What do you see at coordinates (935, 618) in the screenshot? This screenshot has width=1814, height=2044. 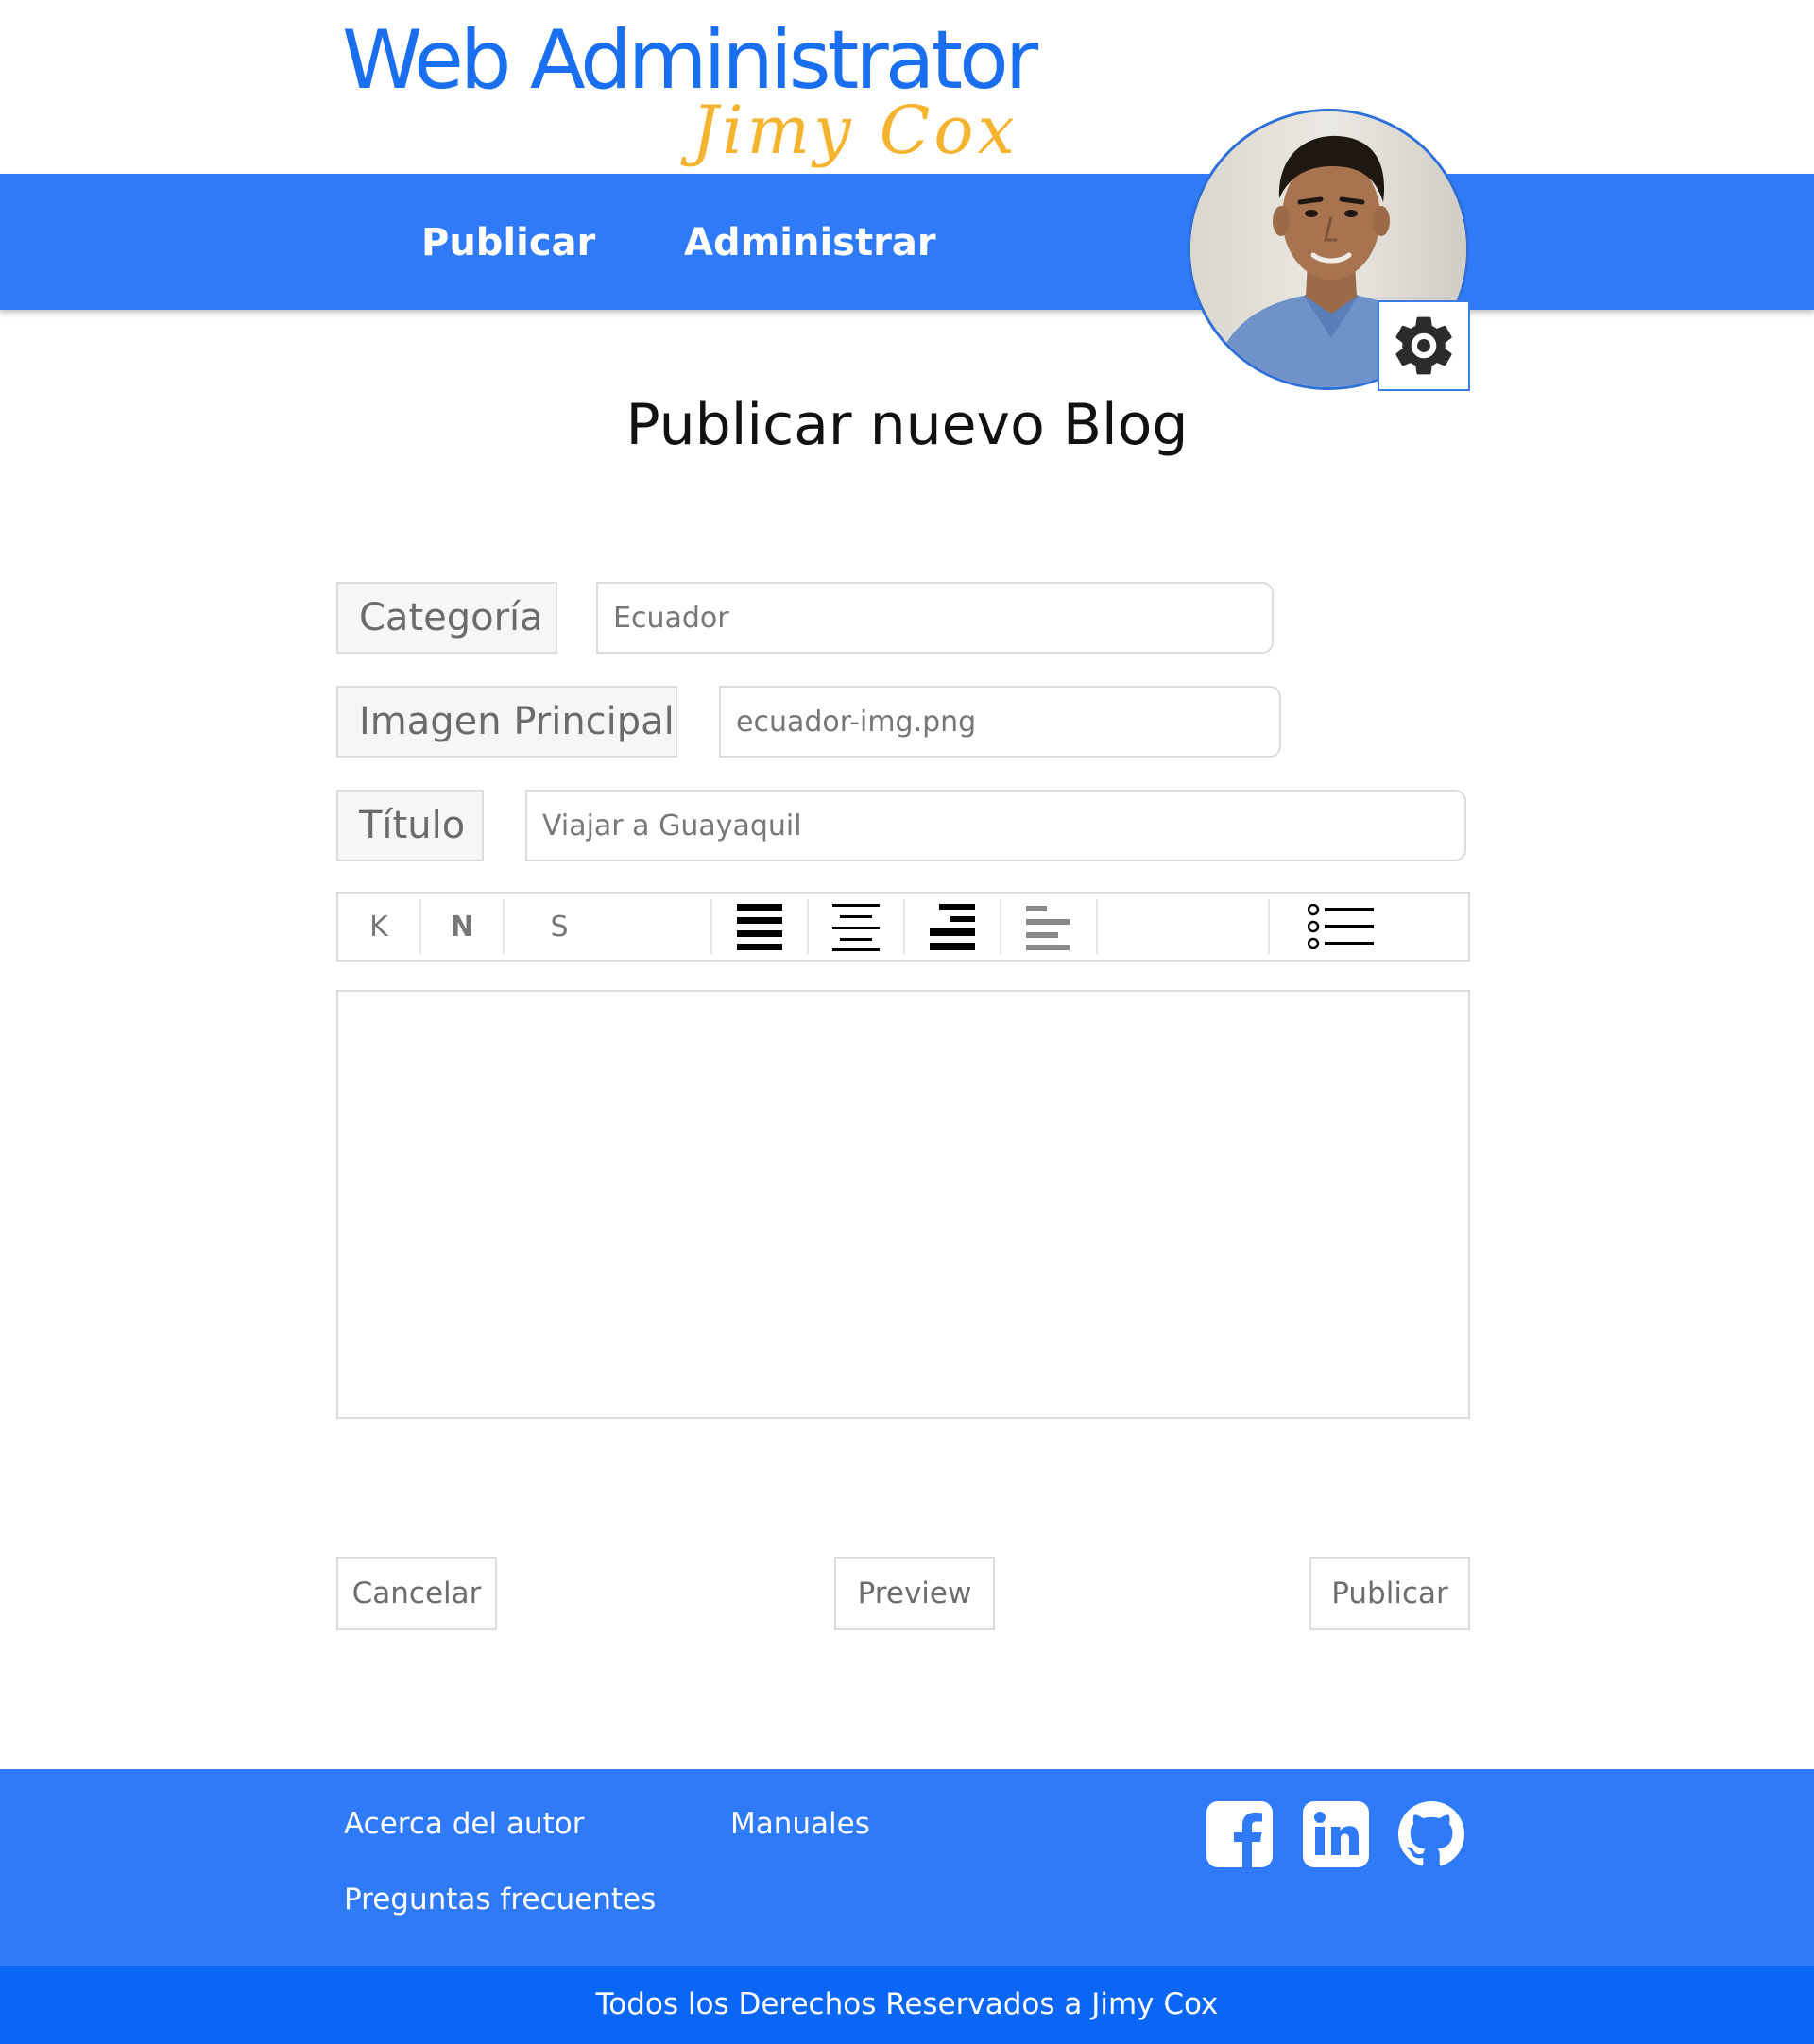 I see `category-input` at bounding box center [935, 618].